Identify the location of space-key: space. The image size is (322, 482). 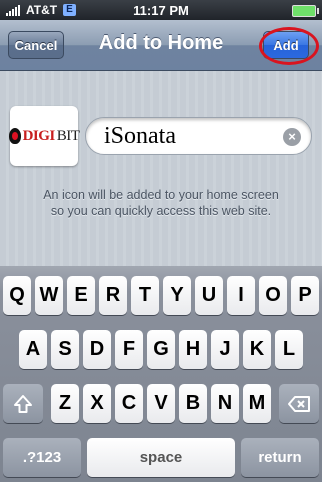
(161, 457).